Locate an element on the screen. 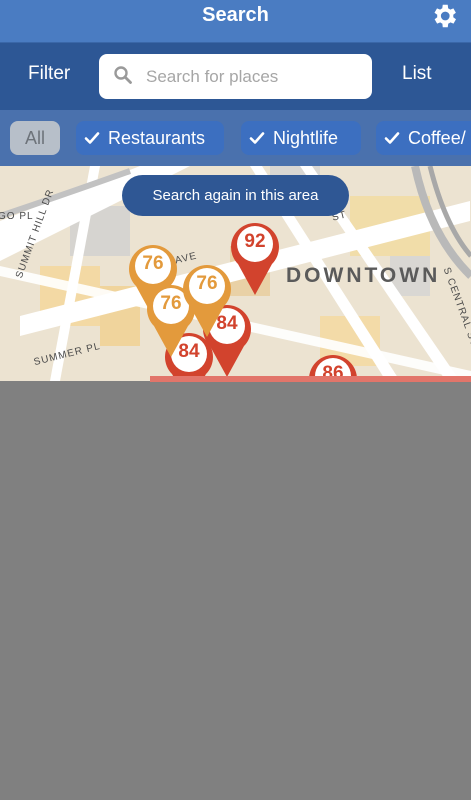 This screenshot has height=800, width=471. pin-score: 92 is located at coordinates (255, 241).